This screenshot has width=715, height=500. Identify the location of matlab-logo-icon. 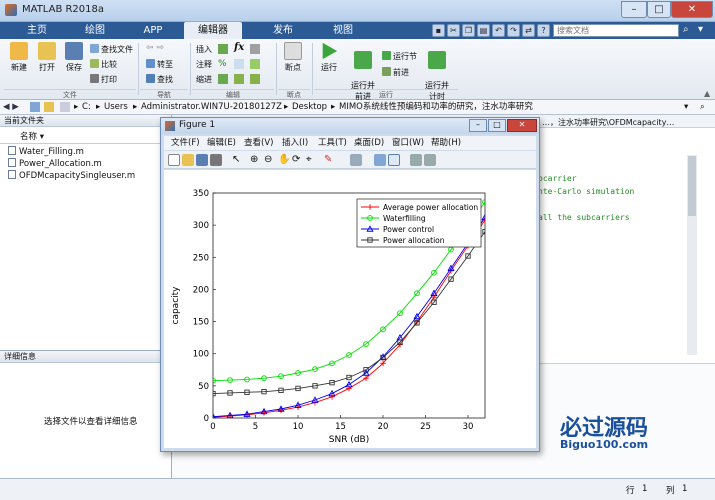
(11, 10).